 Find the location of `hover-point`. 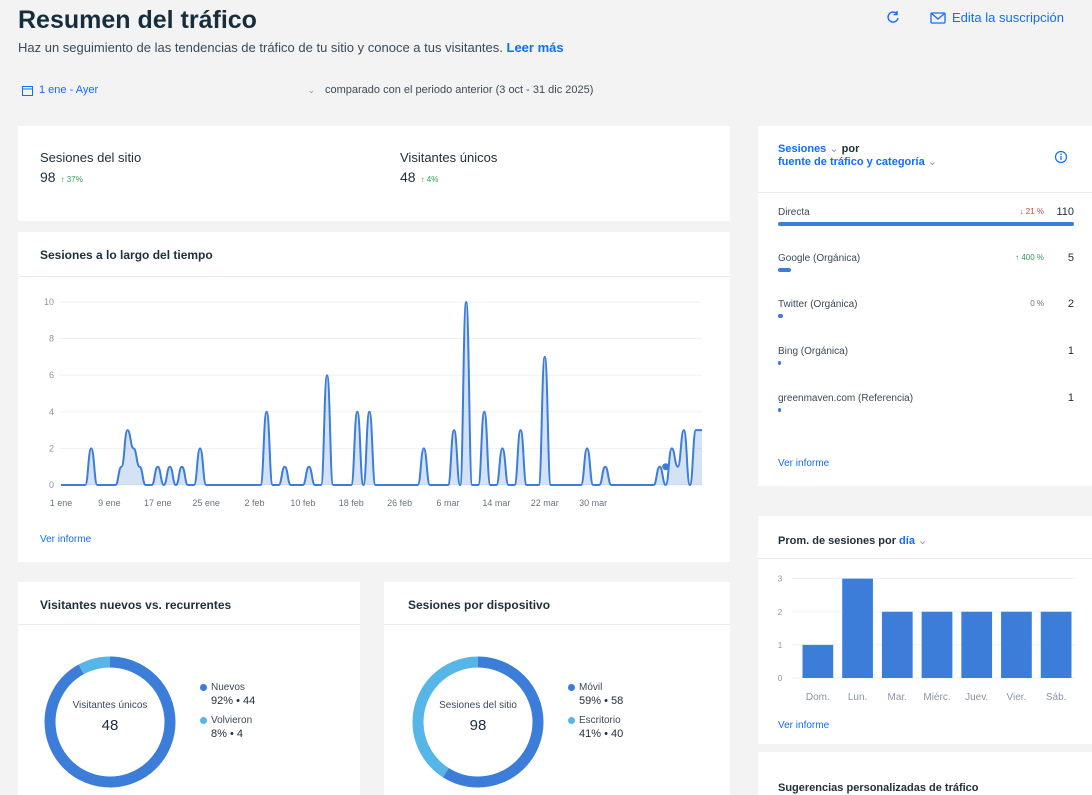

hover-point is located at coordinates (666, 467).